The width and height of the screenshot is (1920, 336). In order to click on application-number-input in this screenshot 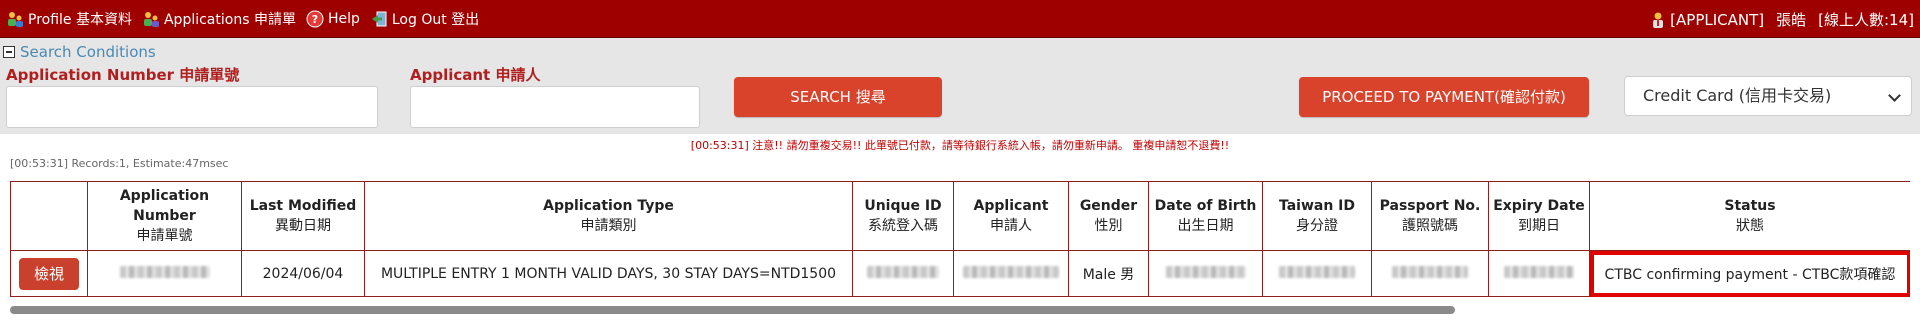, I will do `click(192, 107)`.